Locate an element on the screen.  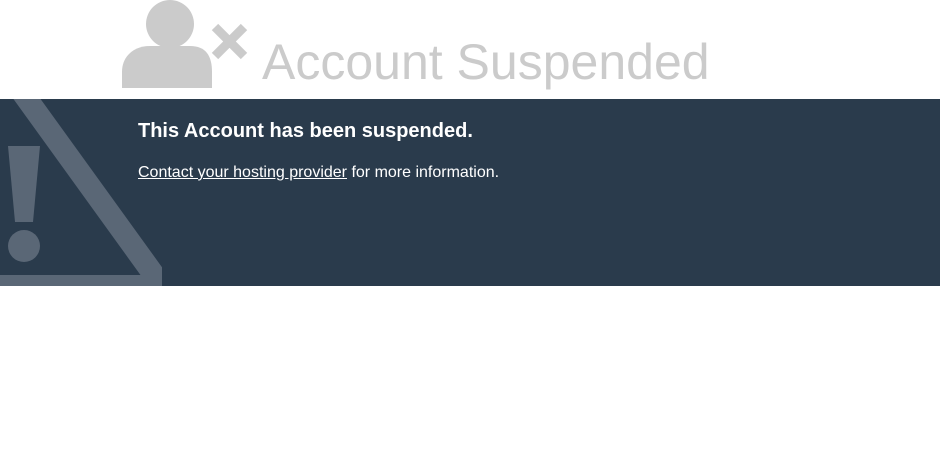
suspension-heading: This Account has been suspended. is located at coordinates (305, 131).